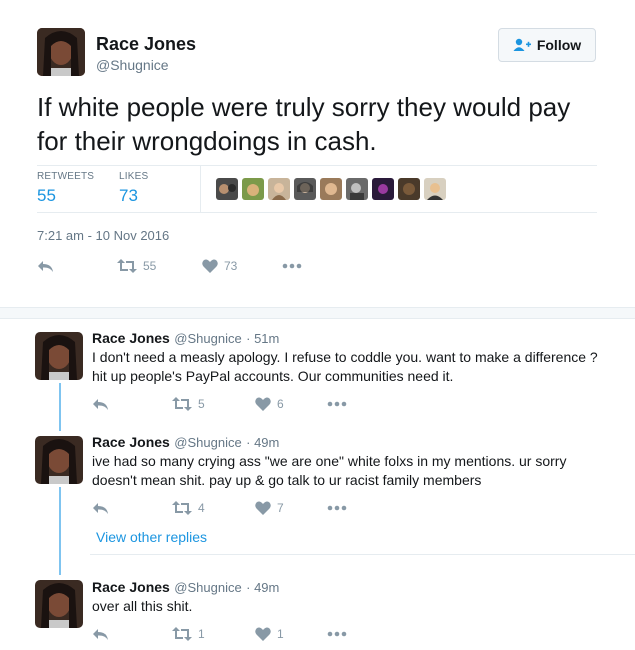  Describe the element at coordinates (103, 235) in the screenshot. I see `tweet-timestamp: 7:21 am - 10 Nov 2016` at that location.